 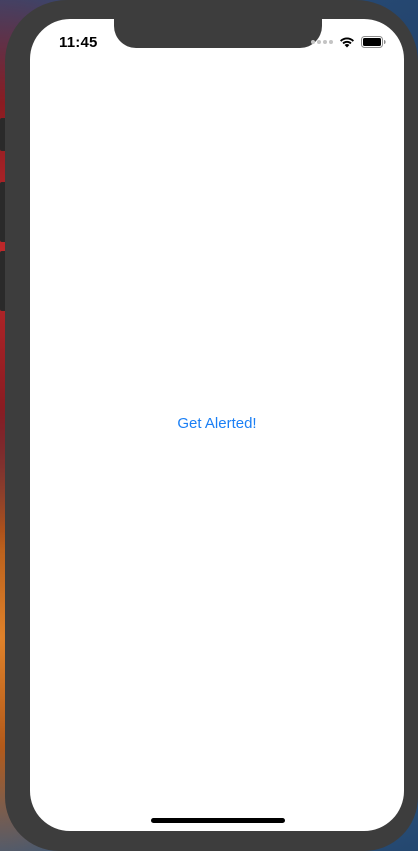 I want to click on home-indicator, so click(x=218, y=820).